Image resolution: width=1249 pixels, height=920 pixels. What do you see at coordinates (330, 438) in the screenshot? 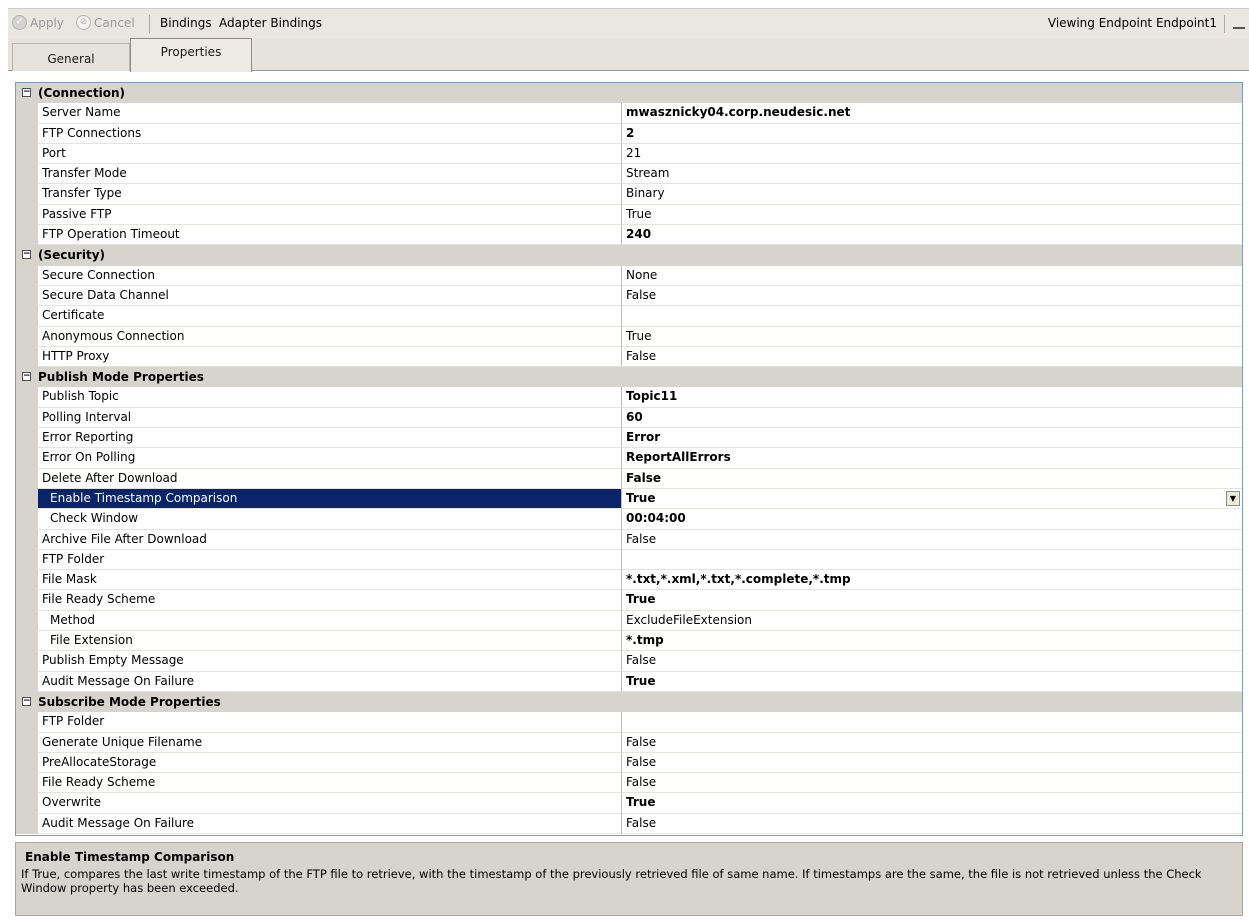
I see `property-name: Error Reporting` at bounding box center [330, 438].